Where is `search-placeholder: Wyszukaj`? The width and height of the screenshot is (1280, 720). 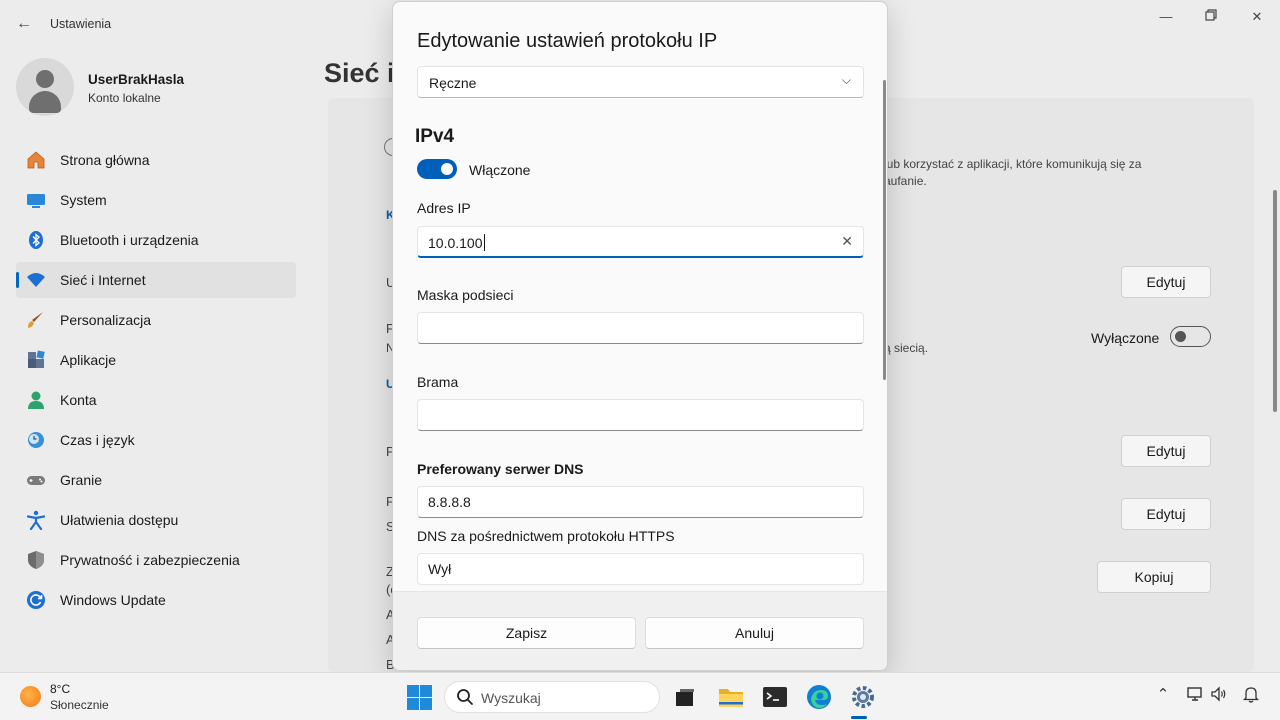 search-placeholder: Wyszukaj is located at coordinates (511, 698).